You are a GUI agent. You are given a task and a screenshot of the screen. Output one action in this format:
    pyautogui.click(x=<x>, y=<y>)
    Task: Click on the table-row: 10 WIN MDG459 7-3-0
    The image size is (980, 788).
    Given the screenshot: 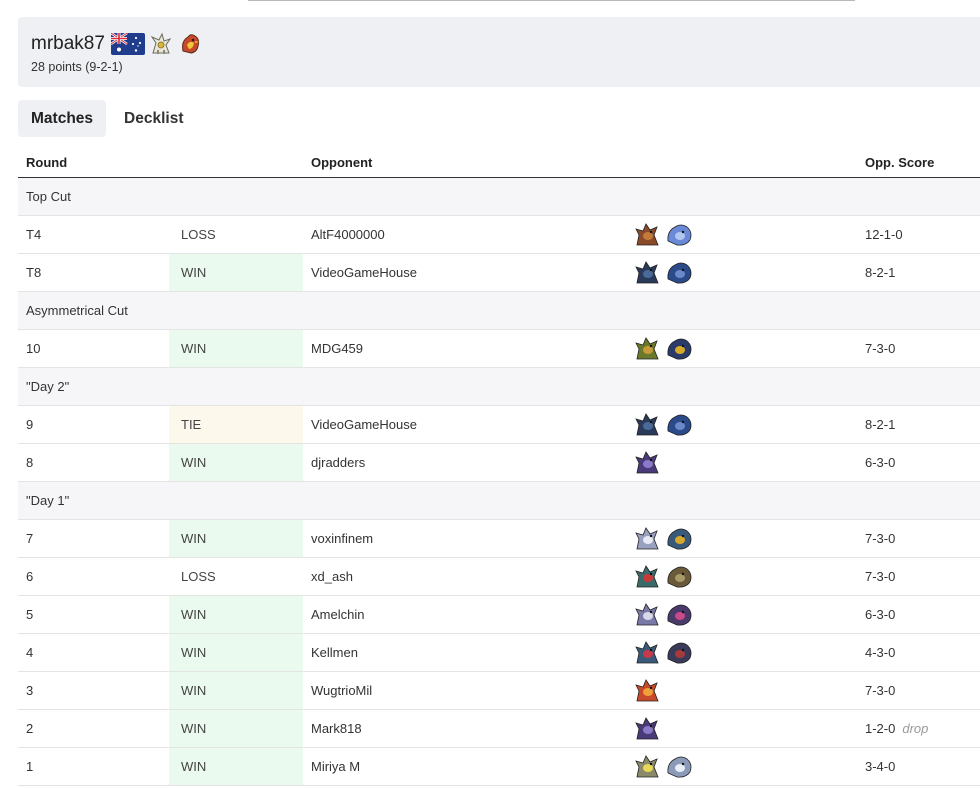 What is the action you would take?
    pyautogui.click(x=499, y=348)
    